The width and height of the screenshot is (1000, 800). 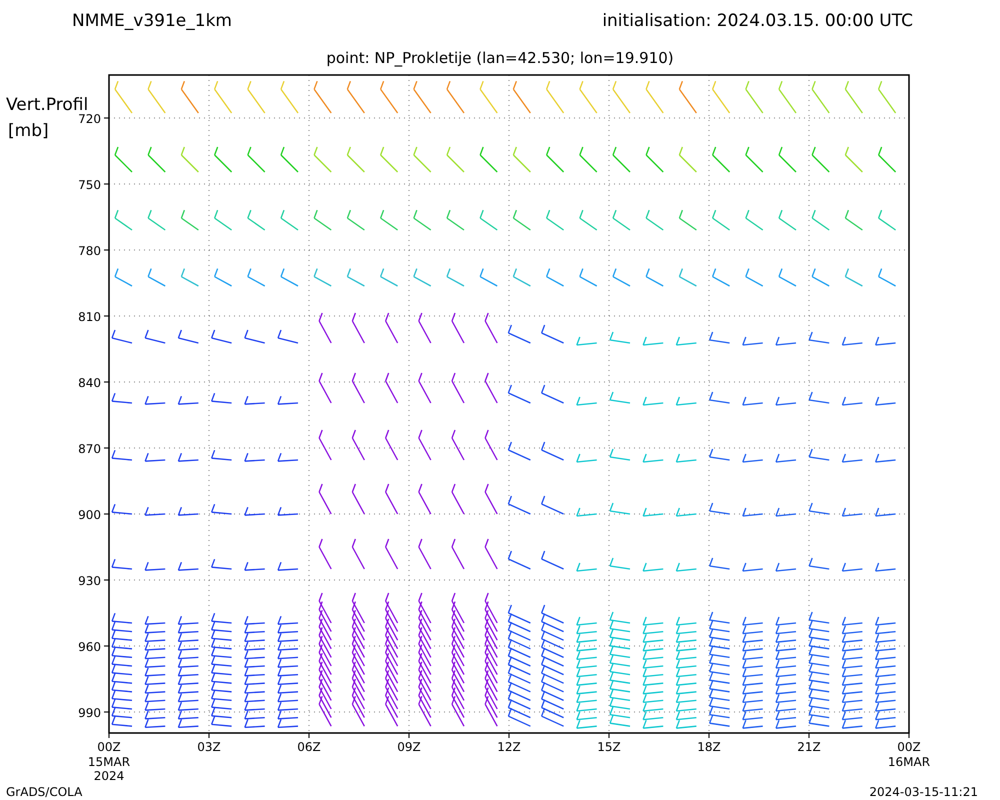 What do you see at coordinates (44, 792) in the screenshot?
I see `footer-credit: GrADS/COLA` at bounding box center [44, 792].